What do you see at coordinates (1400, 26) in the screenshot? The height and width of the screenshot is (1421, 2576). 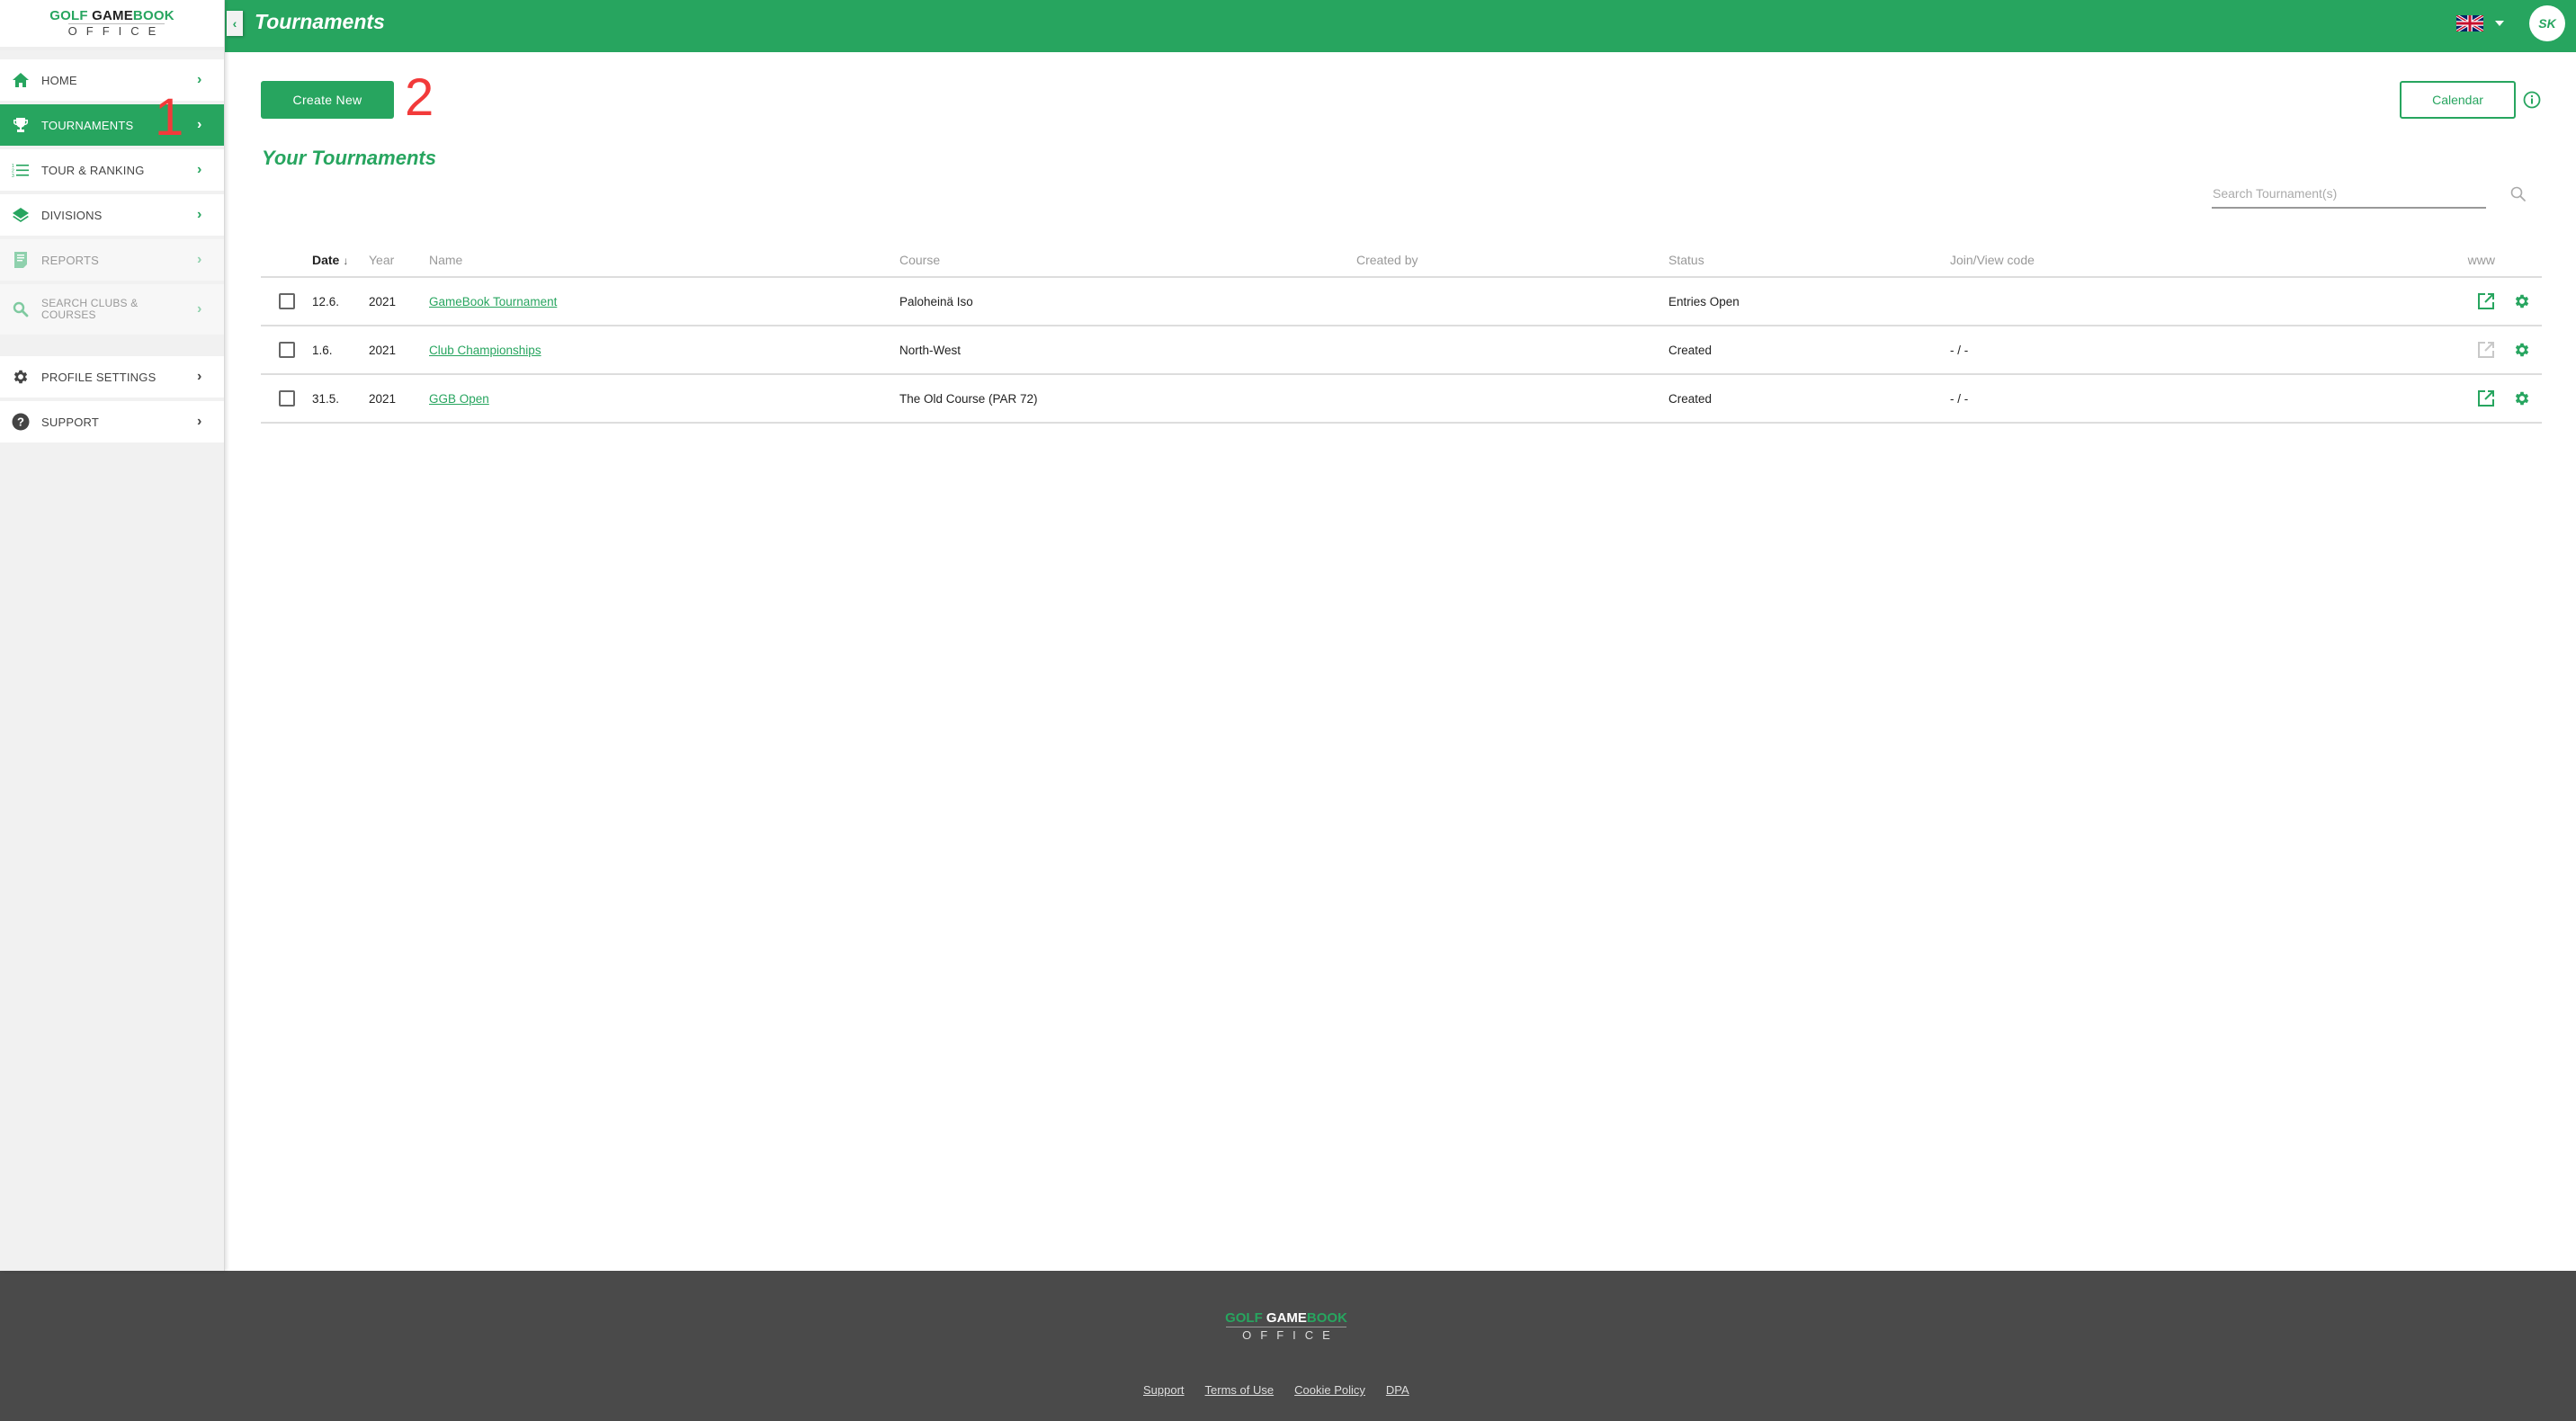 I see `top-header` at bounding box center [1400, 26].